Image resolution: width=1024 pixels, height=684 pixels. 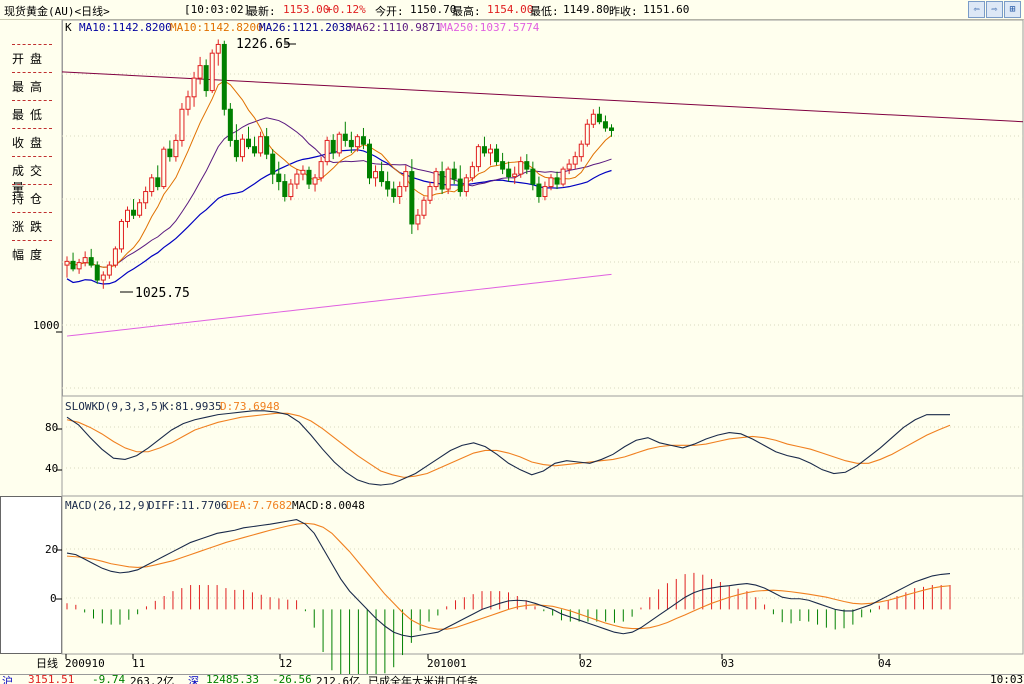 What do you see at coordinates (339, 305) in the screenshot?
I see `ma250-line` at bounding box center [339, 305].